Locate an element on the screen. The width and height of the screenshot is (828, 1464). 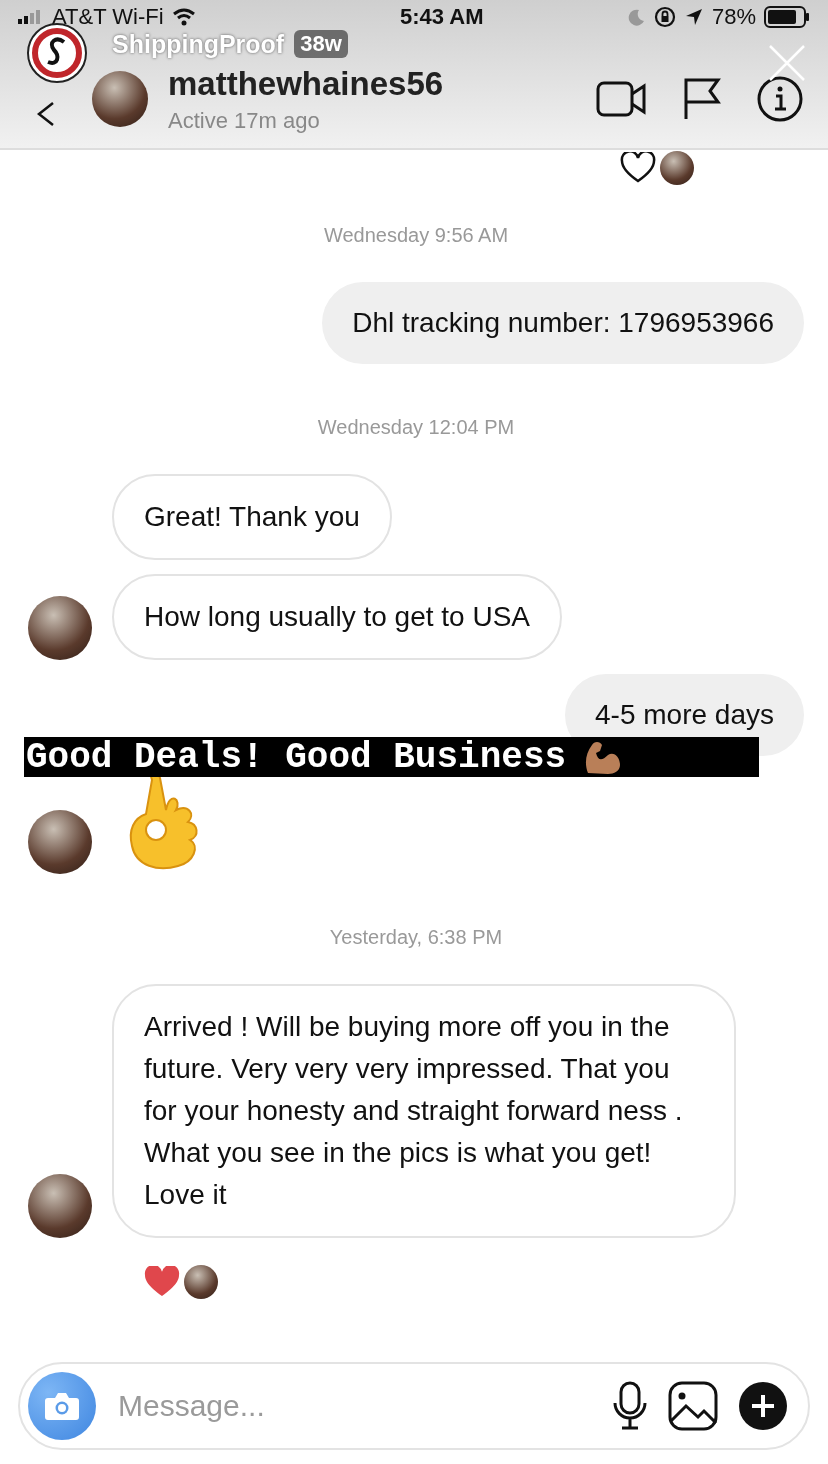
rotation-lock-icon is located at coordinates (664, 17).